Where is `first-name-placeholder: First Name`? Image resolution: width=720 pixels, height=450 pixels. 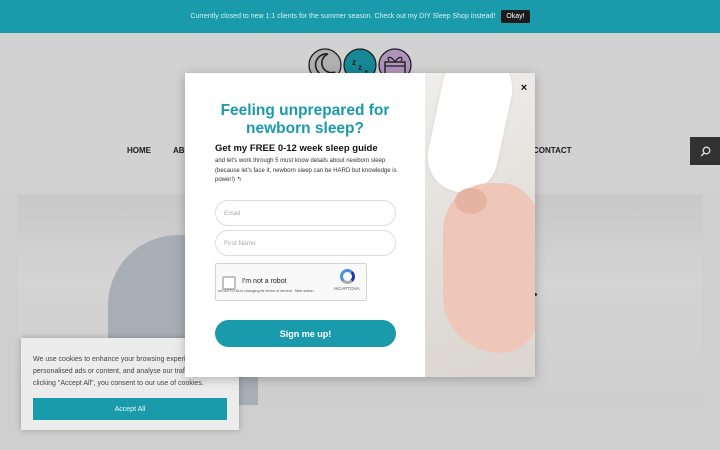 first-name-placeholder: First Name is located at coordinates (240, 243).